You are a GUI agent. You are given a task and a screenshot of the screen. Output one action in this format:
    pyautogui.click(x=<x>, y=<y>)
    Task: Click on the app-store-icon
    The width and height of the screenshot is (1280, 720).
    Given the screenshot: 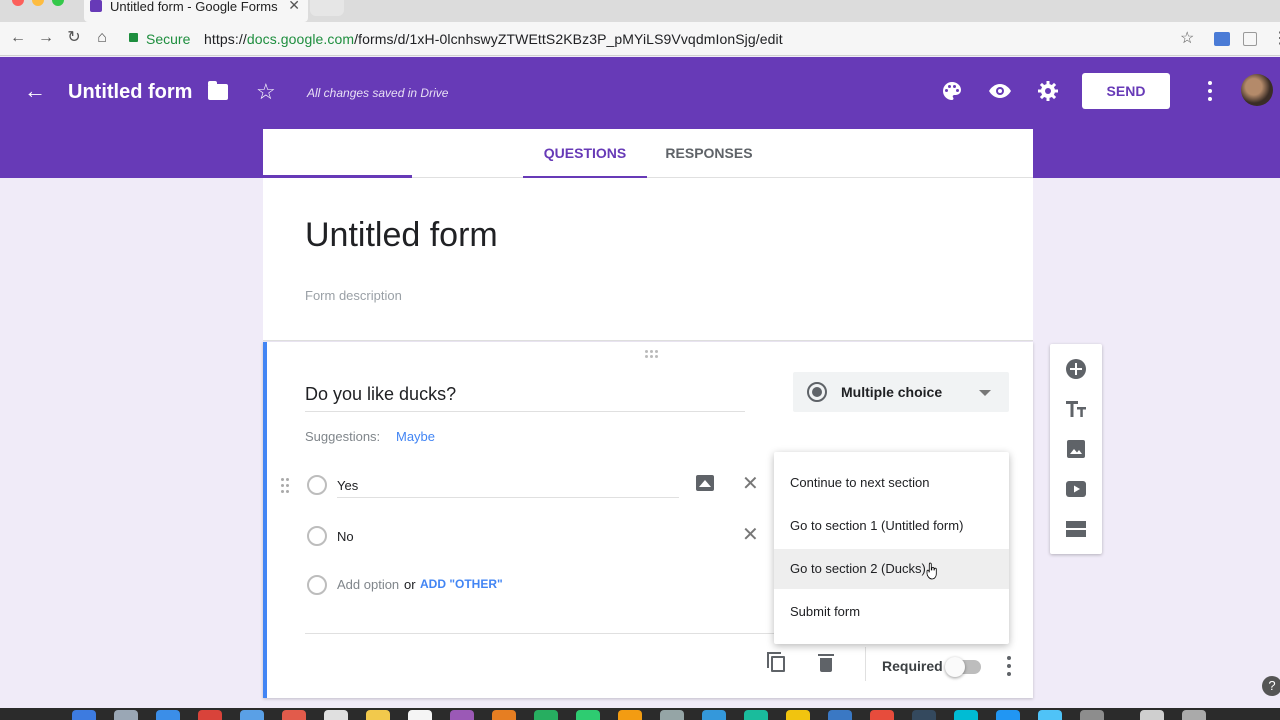 What is the action you would take?
    pyautogui.click(x=714, y=715)
    